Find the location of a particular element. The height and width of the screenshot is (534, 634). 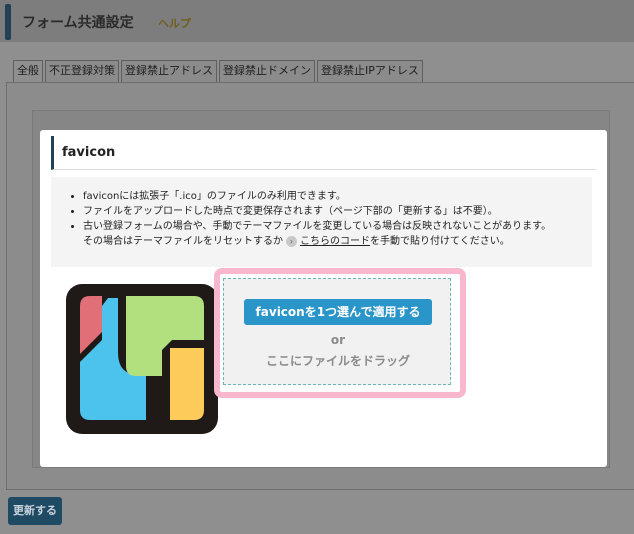

page-title: フォーム共通設定 is located at coordinates (78, 23).